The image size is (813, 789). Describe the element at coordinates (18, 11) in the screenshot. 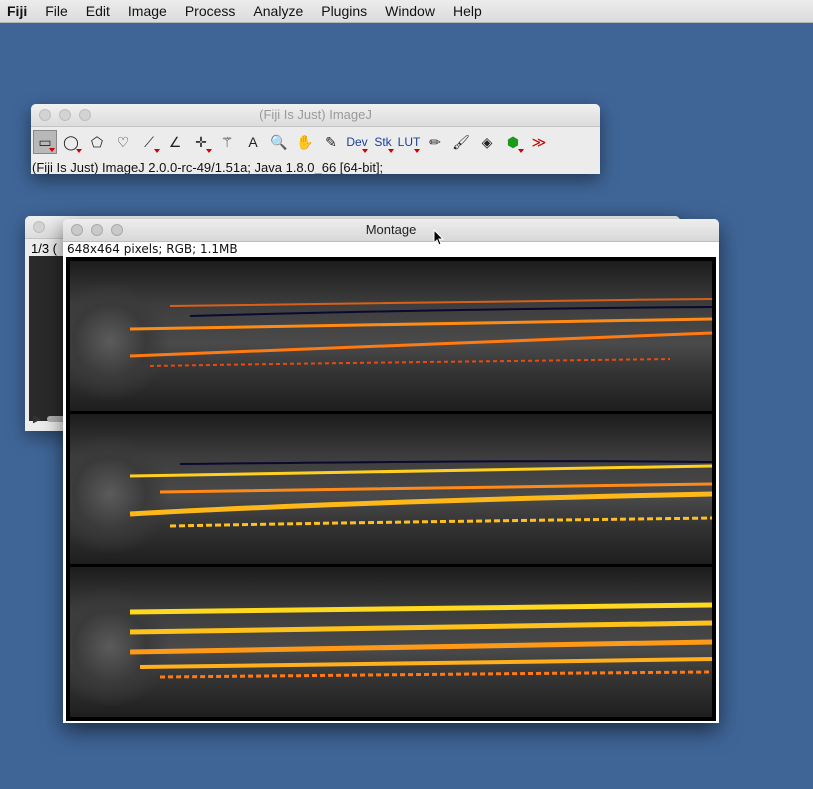

I see `app-menu: Fiji` at that location.